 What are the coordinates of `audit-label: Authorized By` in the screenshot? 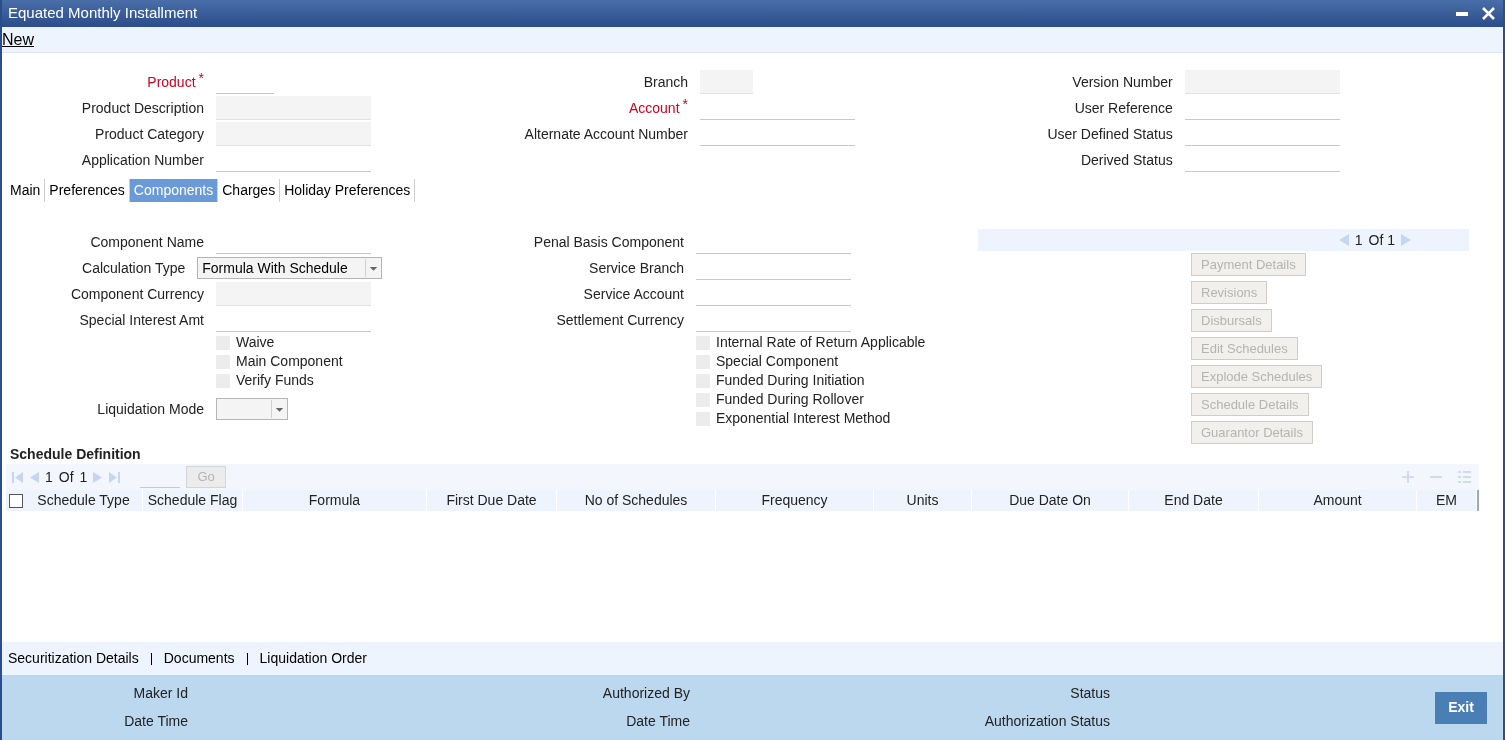 It's located at (646, 693).